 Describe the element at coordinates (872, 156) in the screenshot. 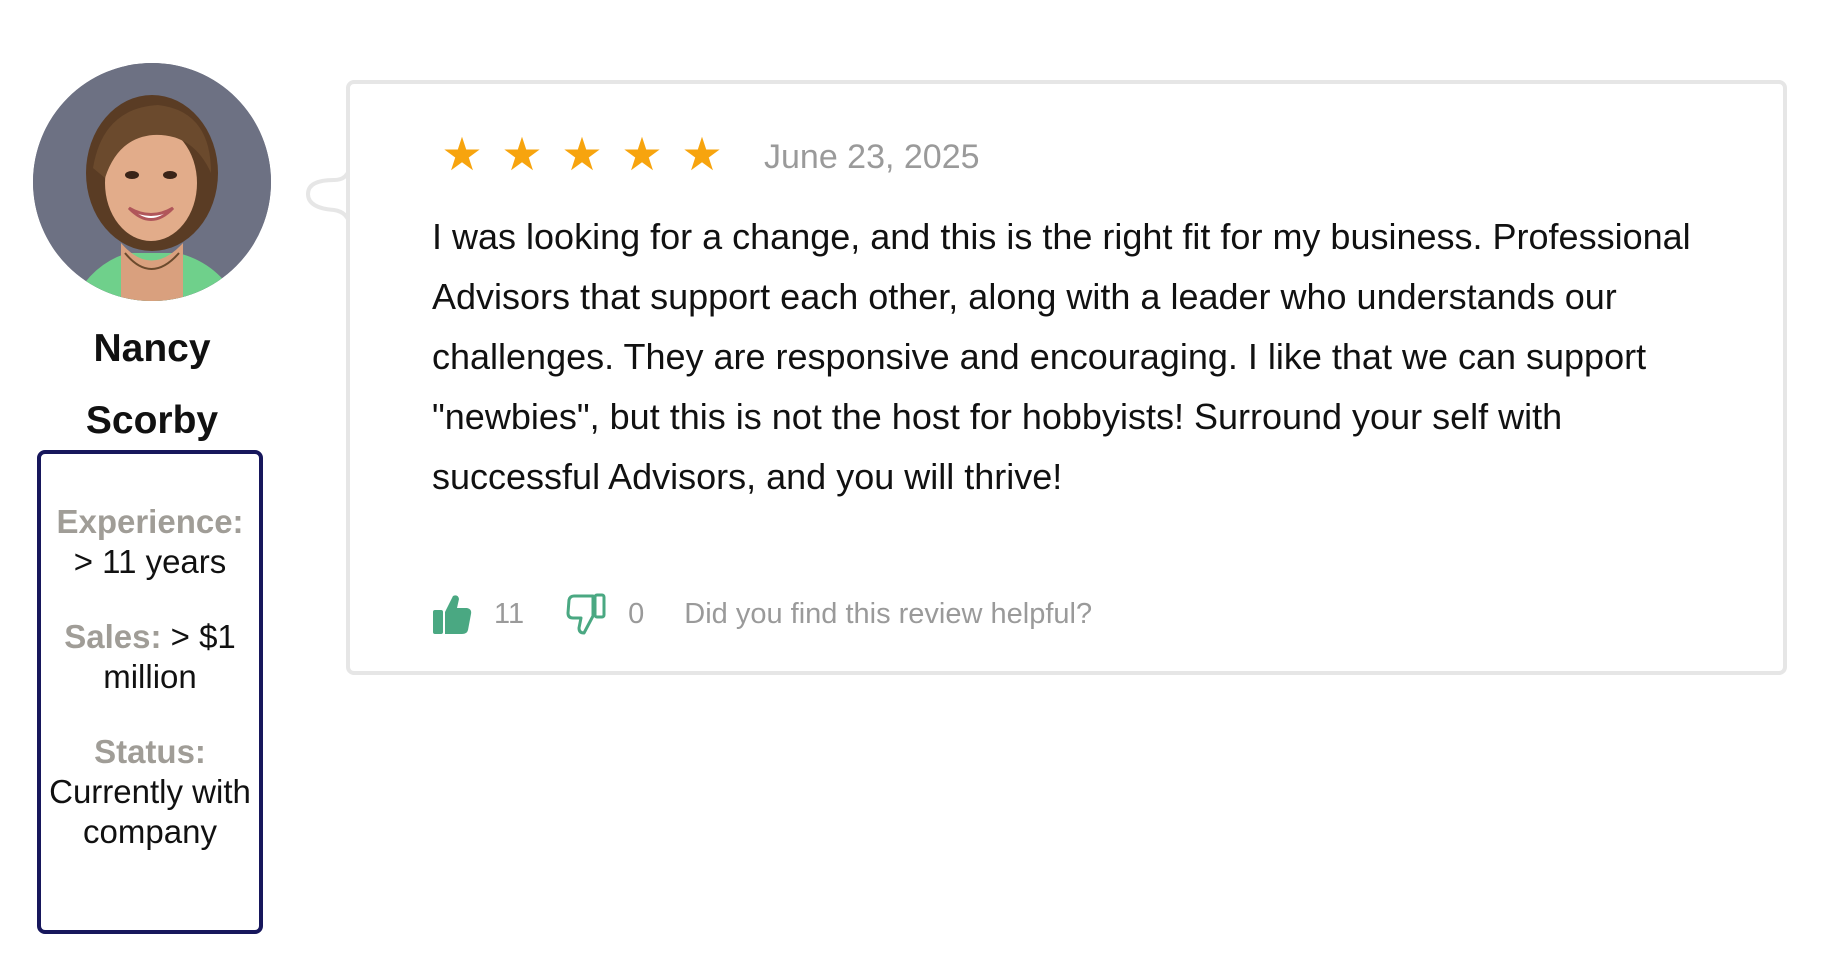

I see `review-date: June 23, 2025` at that location.